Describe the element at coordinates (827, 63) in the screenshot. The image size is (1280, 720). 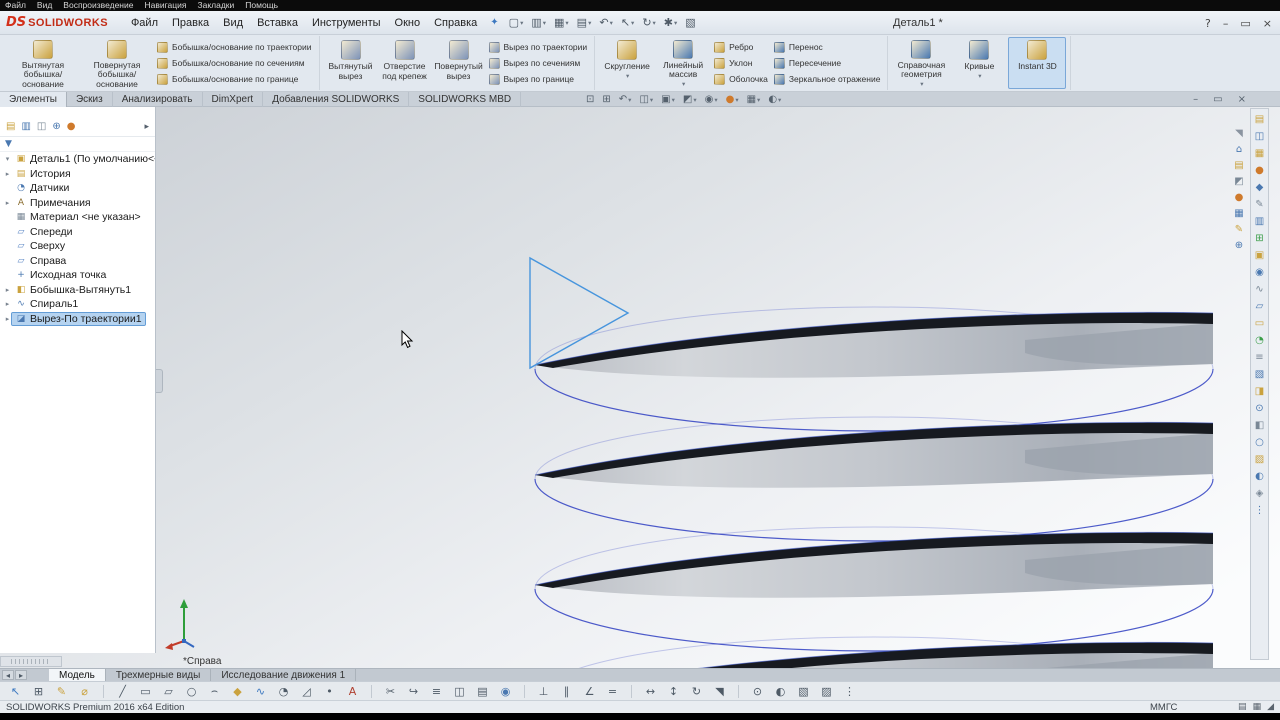
I see `intersect-button: Пересечение` at that location.